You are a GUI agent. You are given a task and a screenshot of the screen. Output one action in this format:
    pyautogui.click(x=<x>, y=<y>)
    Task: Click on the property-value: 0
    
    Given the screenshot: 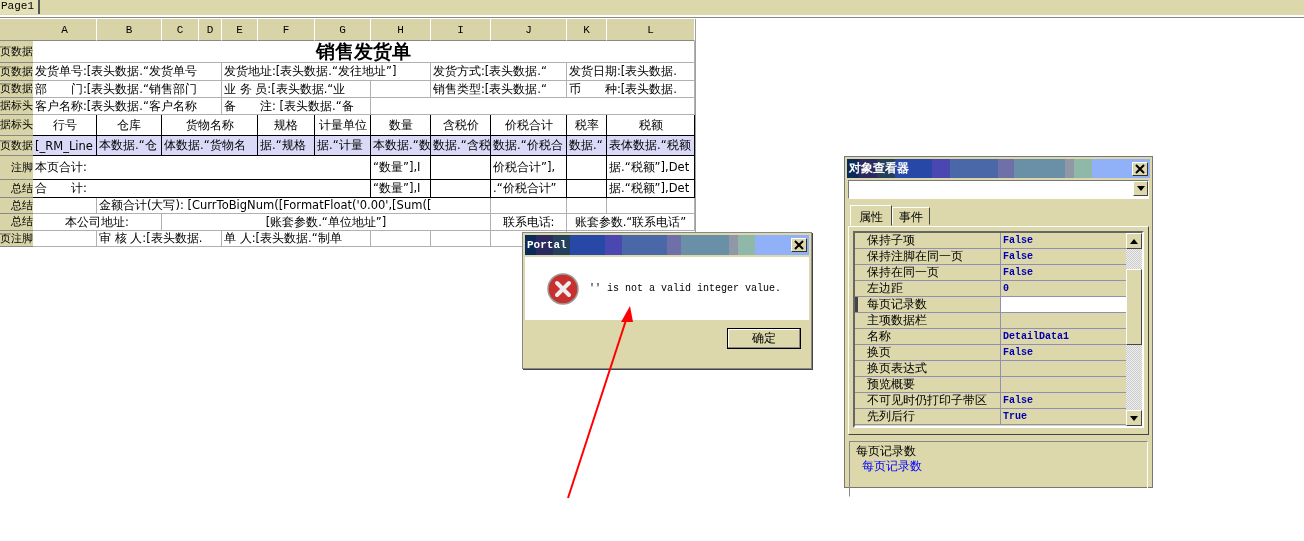 What is the action you would take?
    pyautogui.click(x=1006, y=289)
    